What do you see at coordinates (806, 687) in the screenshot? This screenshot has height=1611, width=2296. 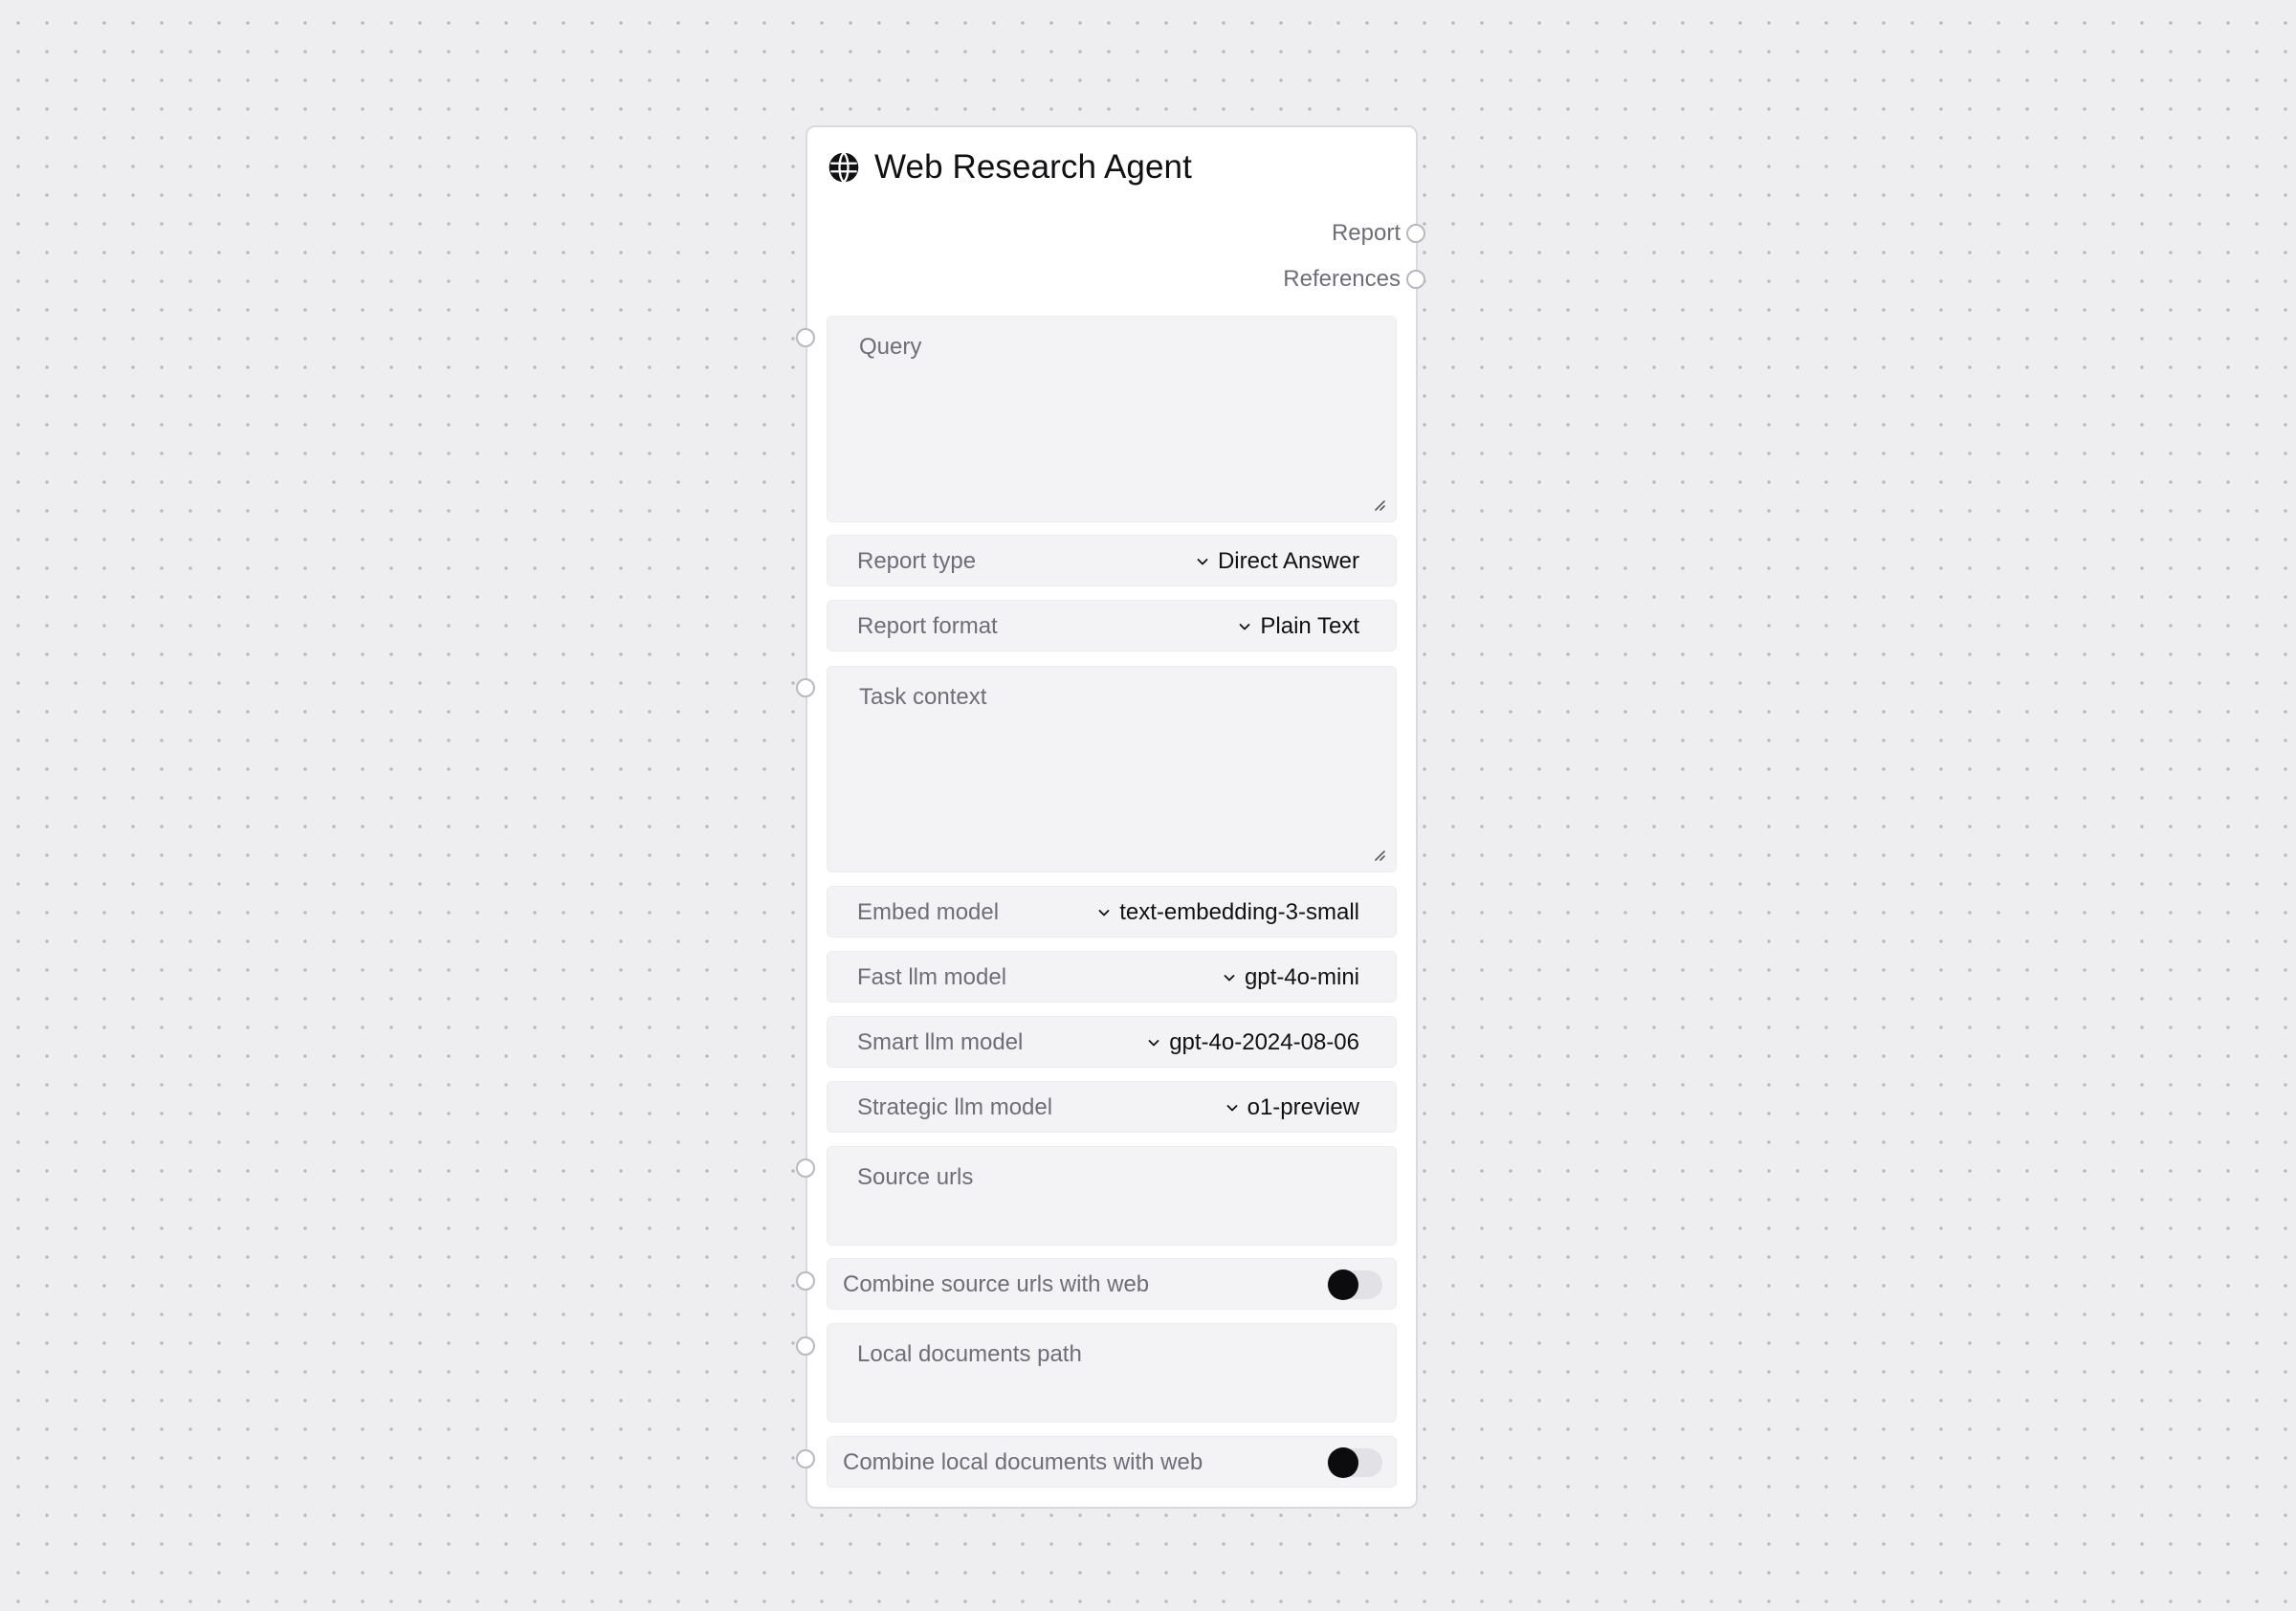 I see `task-context-input-handle` at bounding box center [806, 687].